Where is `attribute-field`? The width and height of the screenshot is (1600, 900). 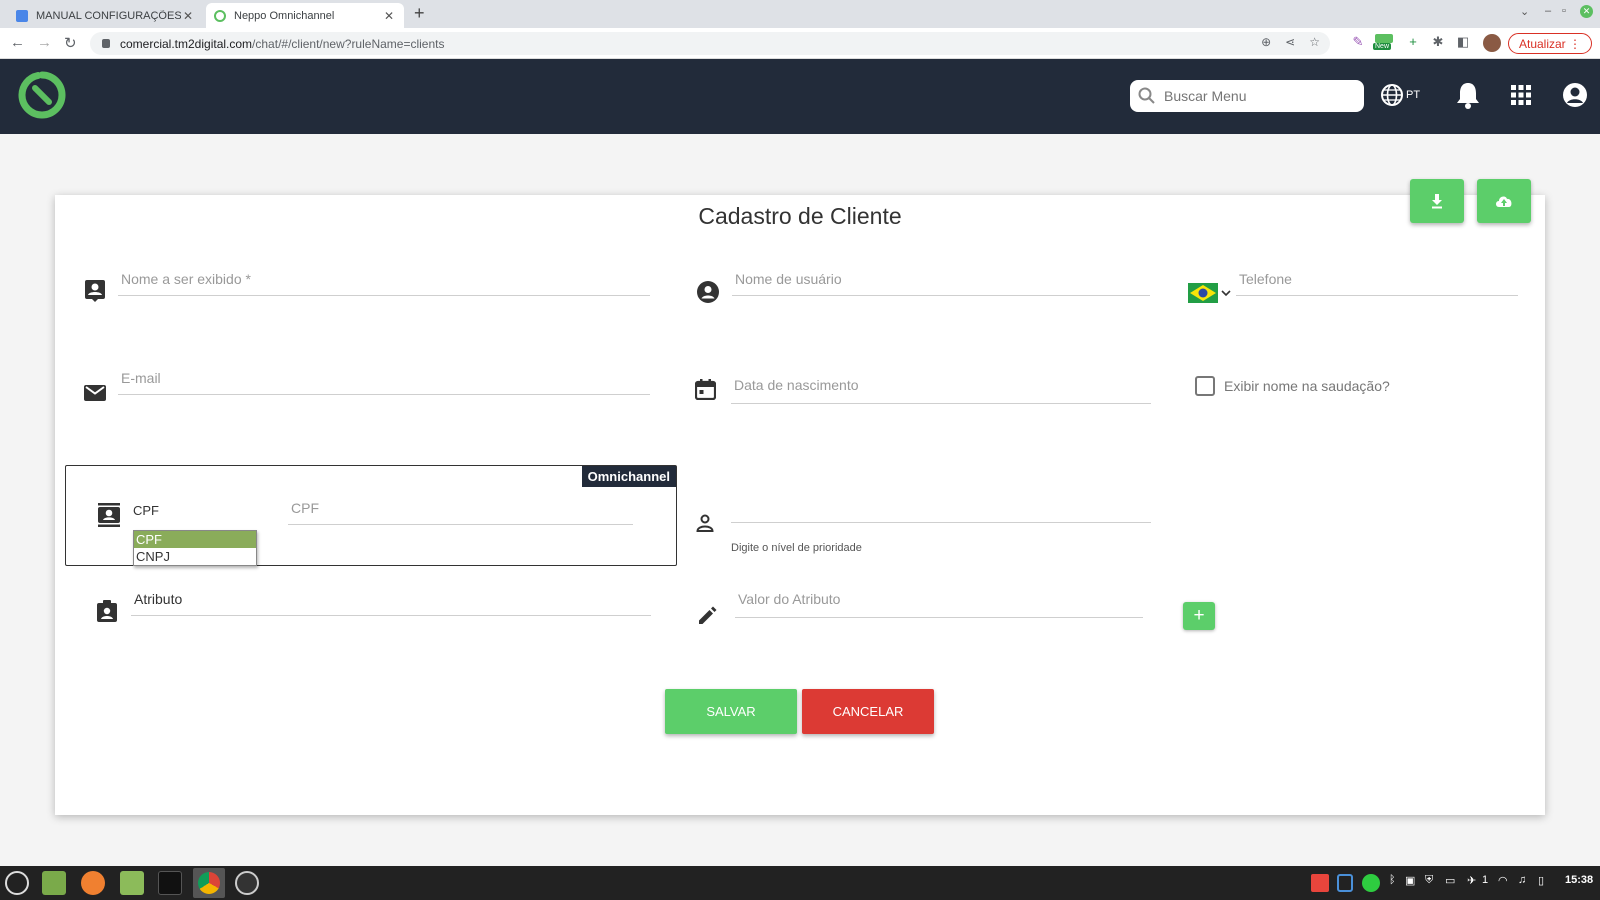
attribute-field is located at coordinates (392, 600).